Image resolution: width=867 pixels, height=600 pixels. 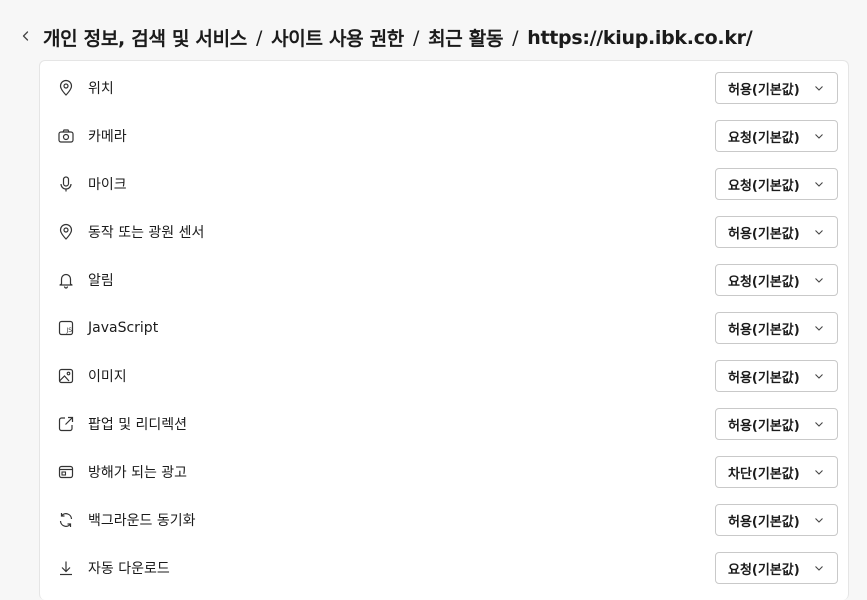 I want to click on intrusive-ads-permission-dropdown: 차단(기본값), so click(x=776, y=472).